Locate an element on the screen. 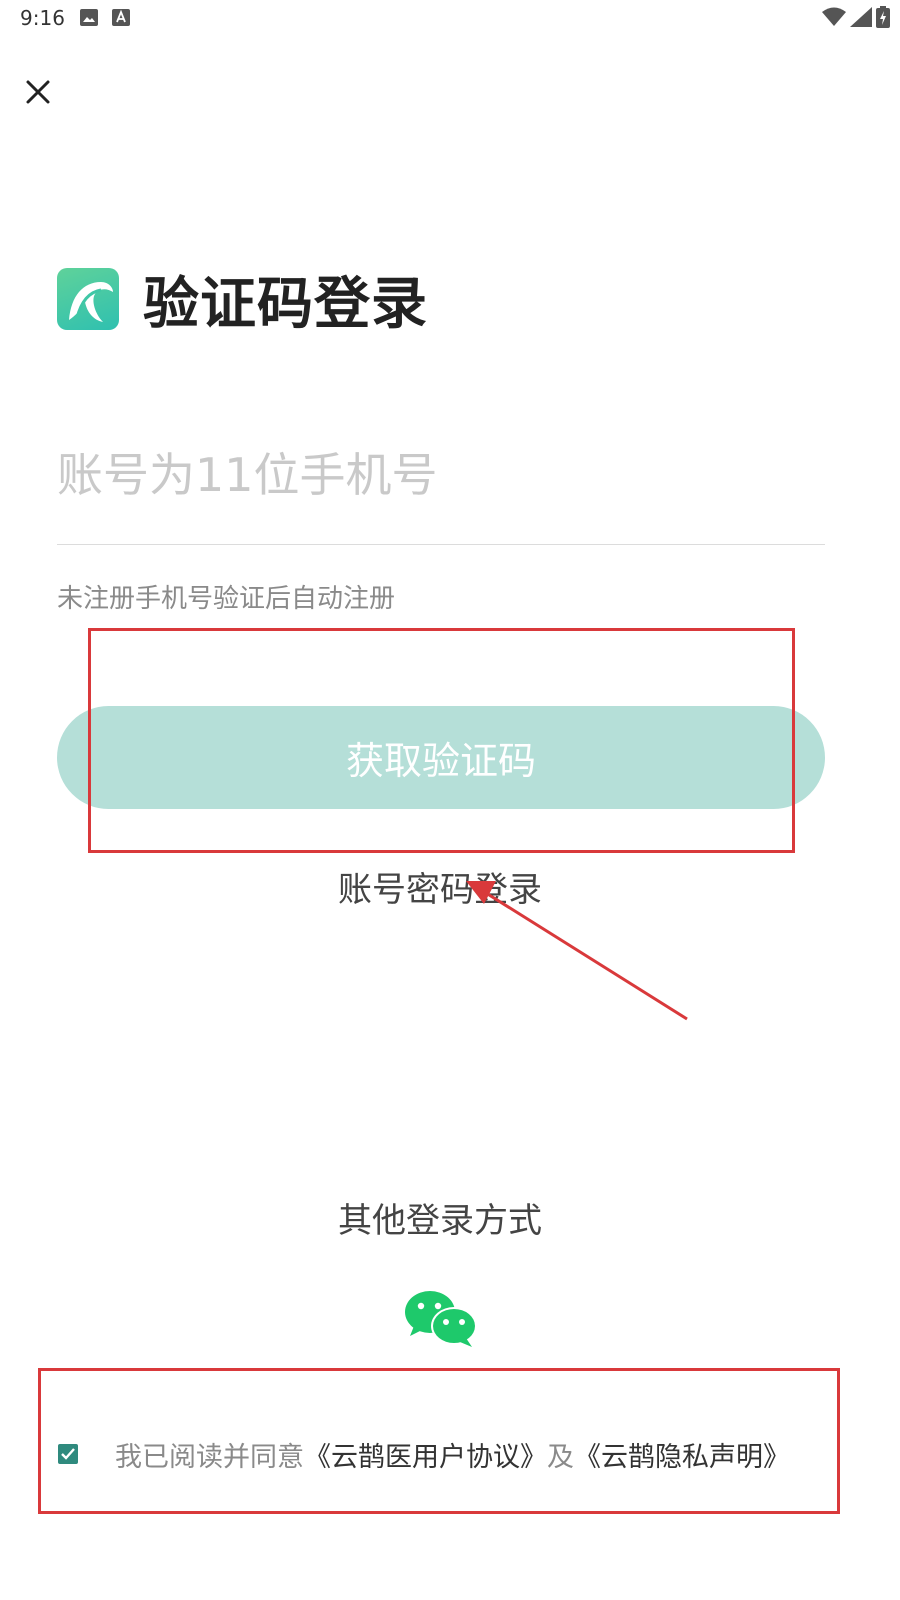 Image resolution: width=900 pixels, height=1600 pixels. text-notification-icon is located at coordinates (121, 17).